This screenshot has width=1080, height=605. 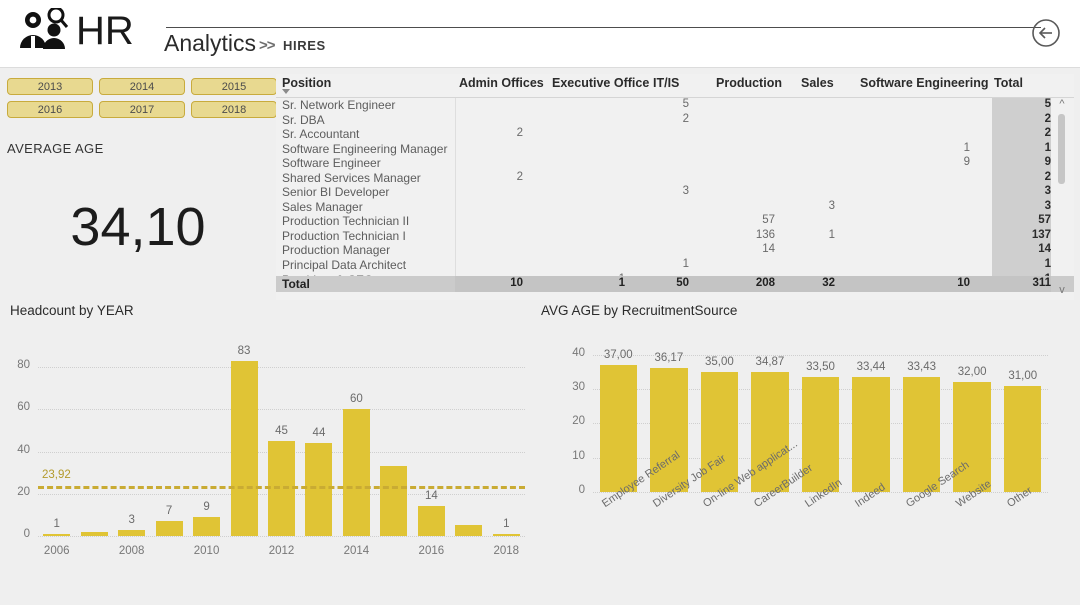 I want to click on year-slicer: 2013 2014 2015 2016 2017 2018, so click(x=143, y=100).